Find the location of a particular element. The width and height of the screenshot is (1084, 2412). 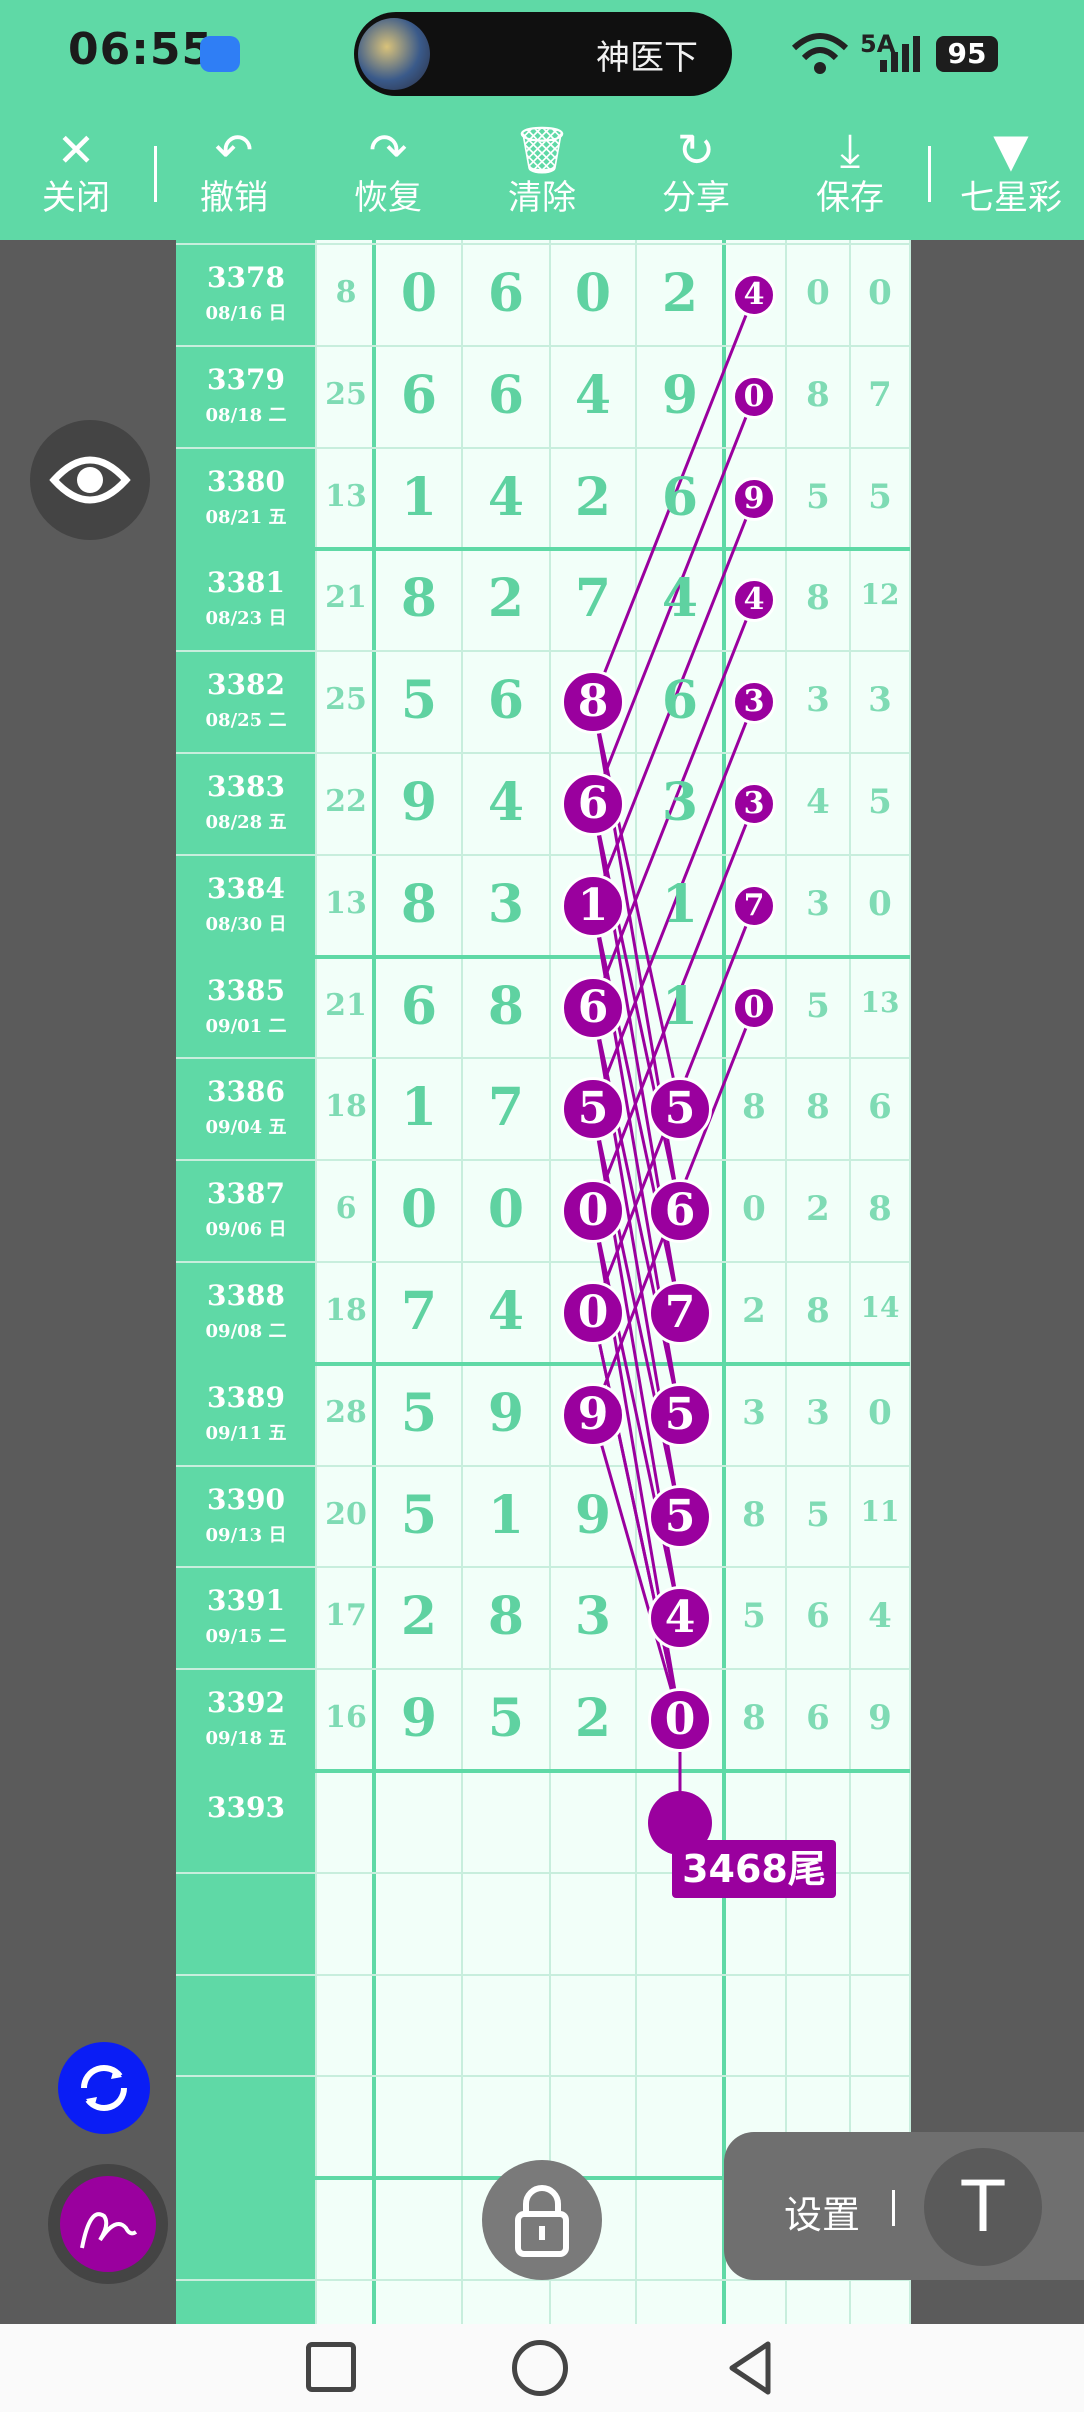

lock-button is located at coordinates (542, 2220).